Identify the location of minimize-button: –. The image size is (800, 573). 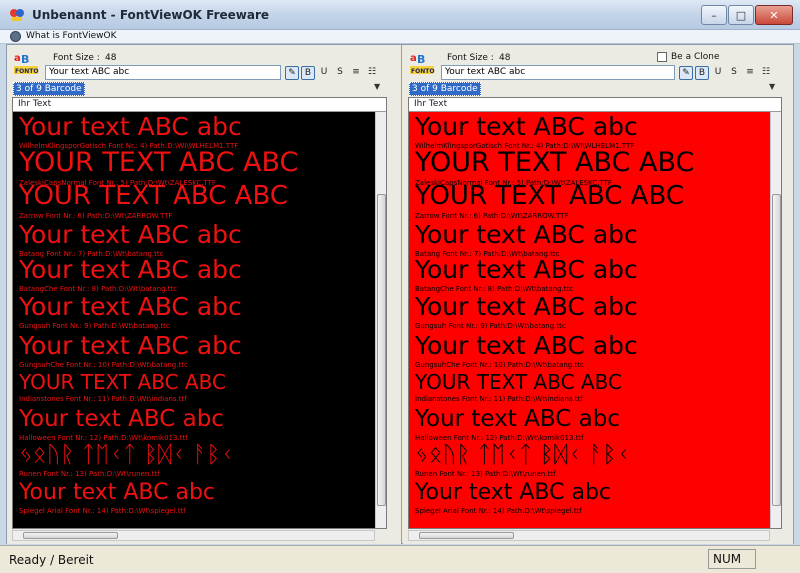
(714, 15).